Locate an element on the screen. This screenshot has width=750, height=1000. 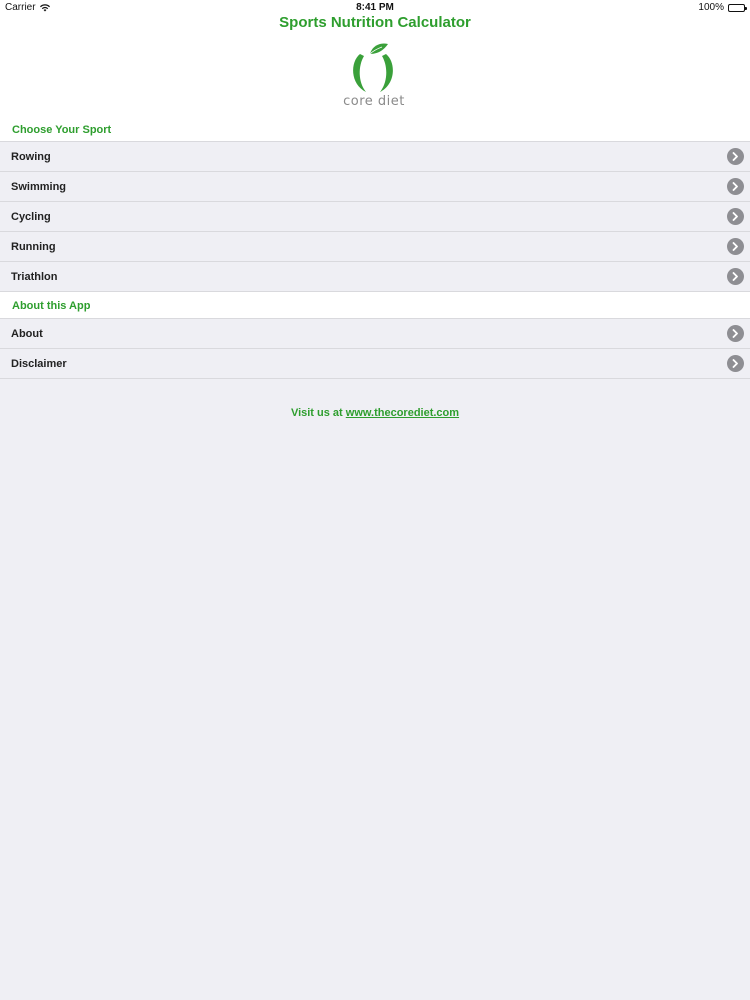
website-link: www.thecorediet.com is located at coordinates (402, 413).